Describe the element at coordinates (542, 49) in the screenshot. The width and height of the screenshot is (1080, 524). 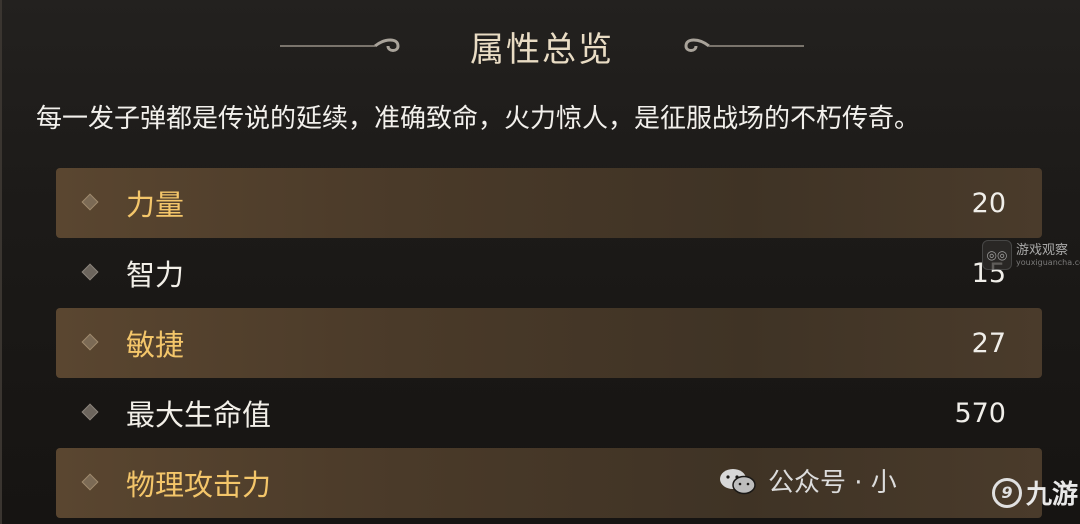
I see `panel-title: 属性总览` at that location.